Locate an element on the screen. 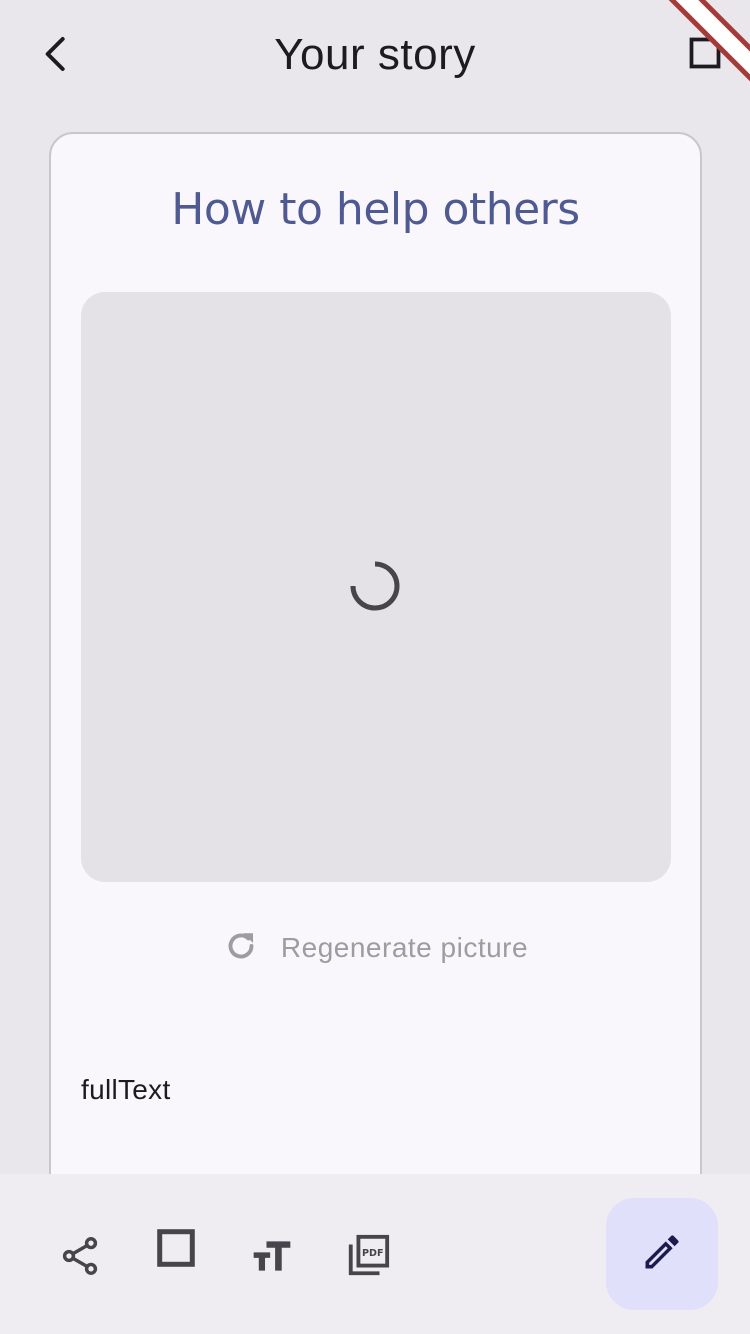 The image size is (750, 1334). story-title: How to help others is located at coordinates (375, 209).